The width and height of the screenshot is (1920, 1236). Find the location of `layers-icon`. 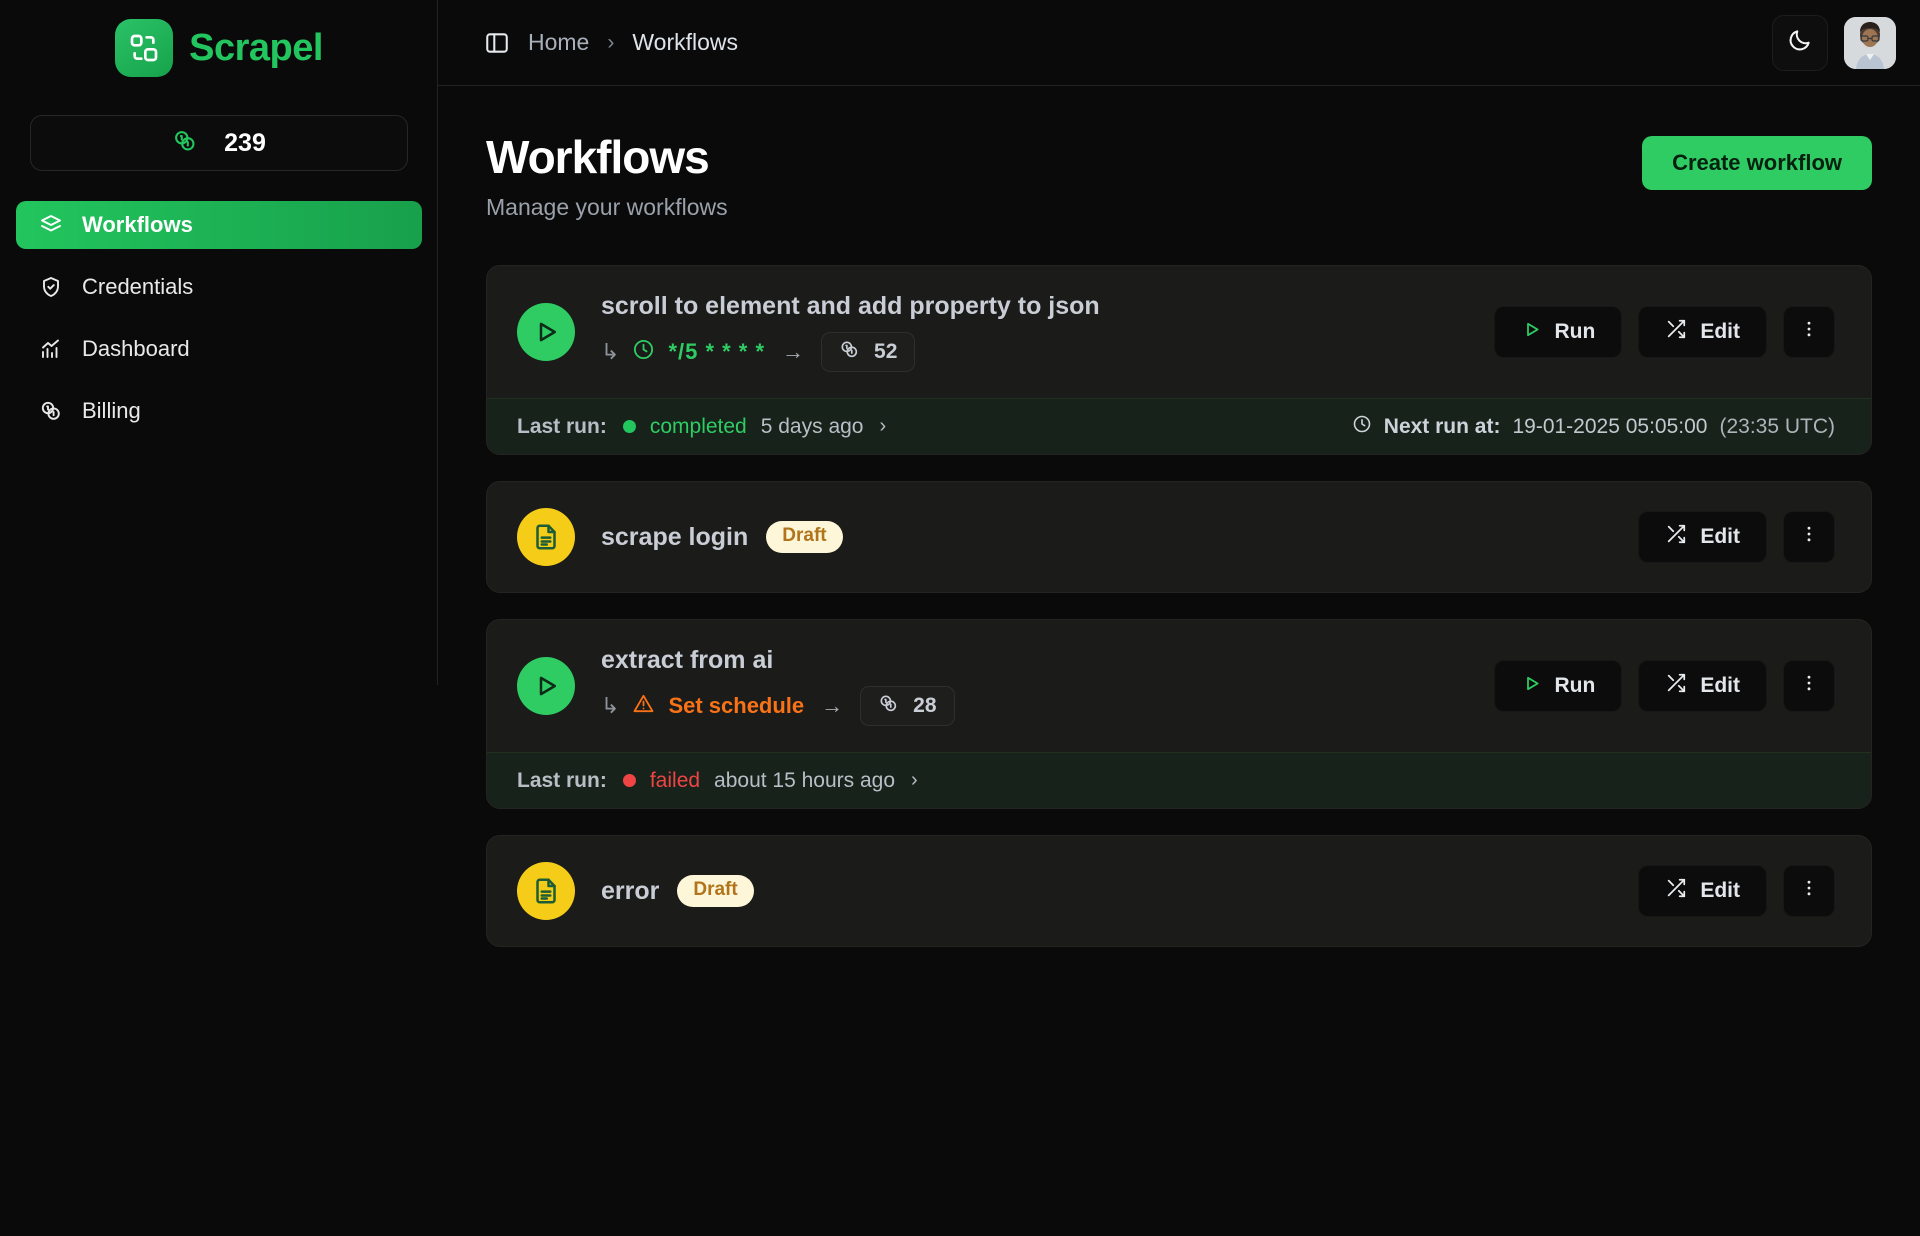

layers-icon is located at coordinates (51, 225).